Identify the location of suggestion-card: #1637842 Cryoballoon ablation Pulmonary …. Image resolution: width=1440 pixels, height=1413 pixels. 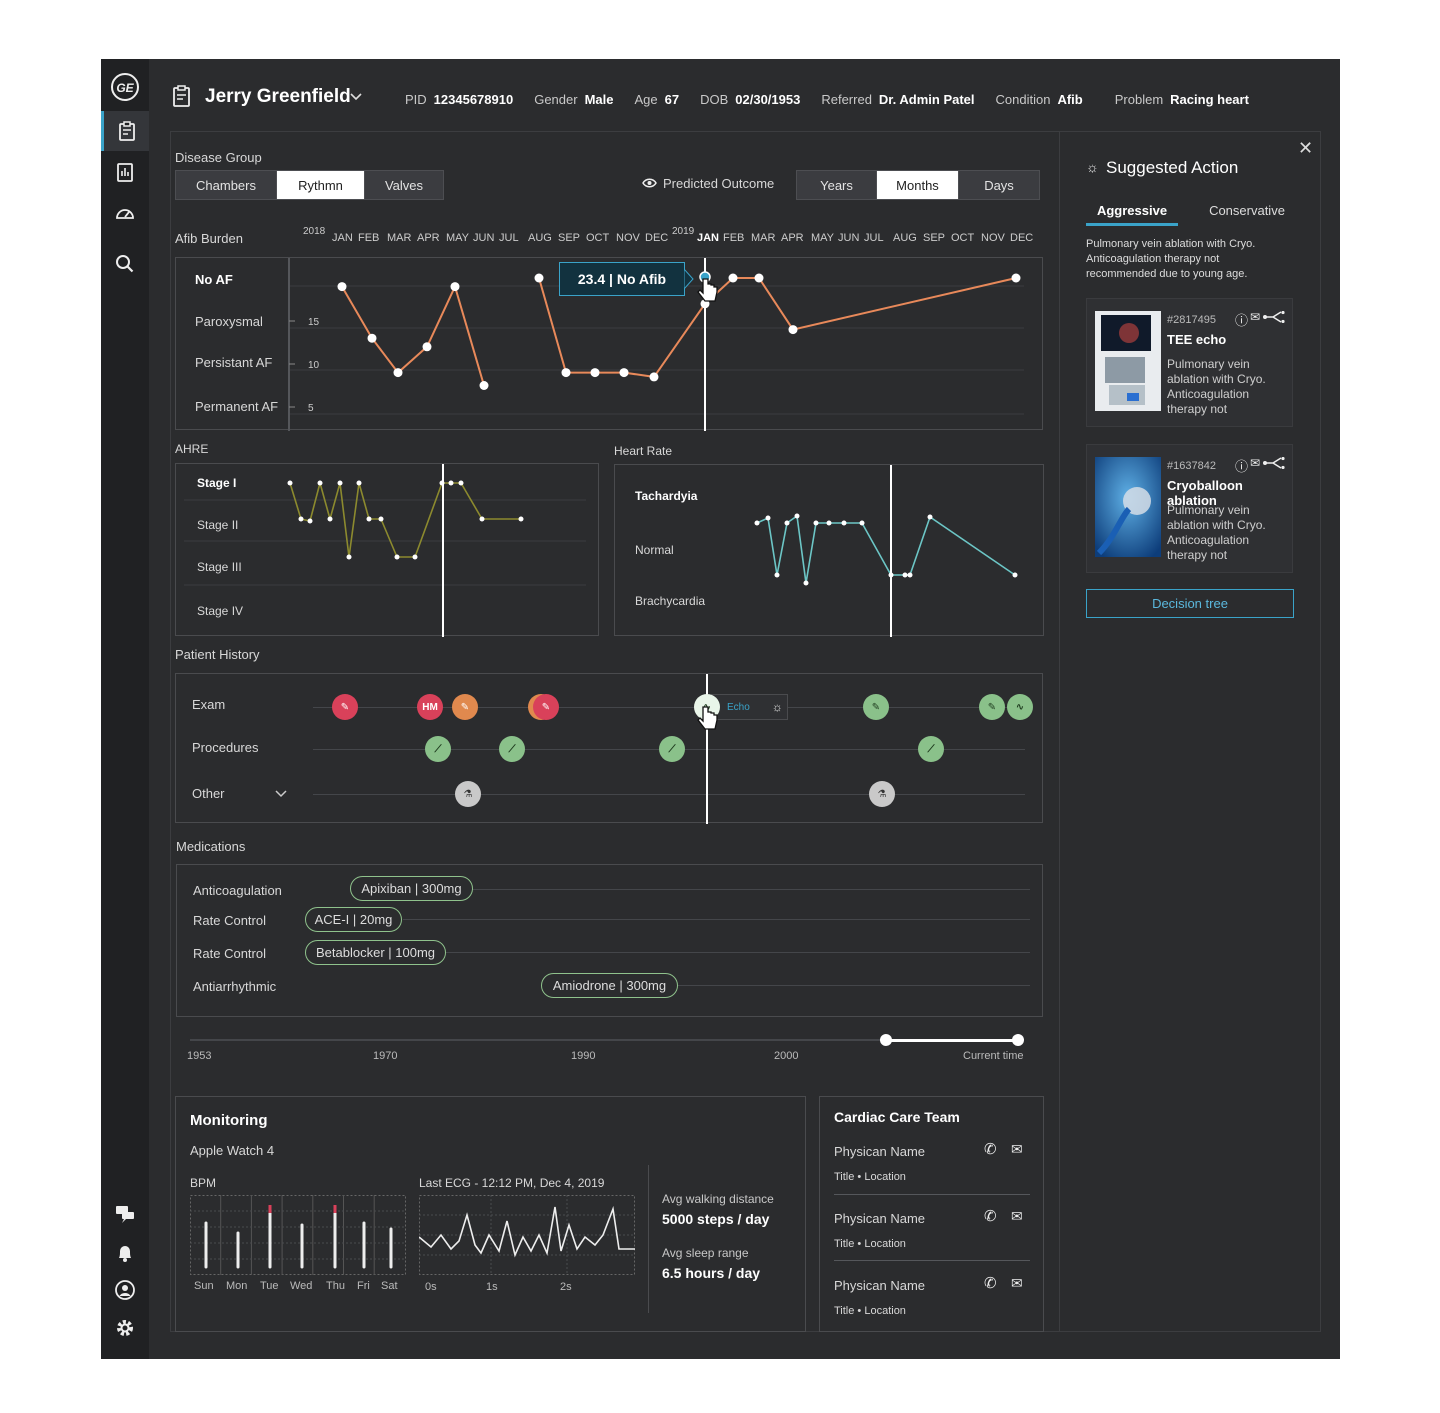
(1189, 508).